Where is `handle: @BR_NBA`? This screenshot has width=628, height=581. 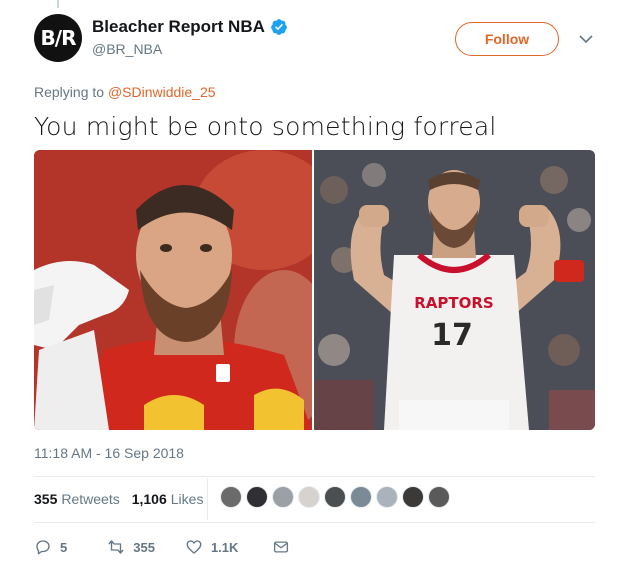
handle: @BR_NBA is located at coordinates (127, 49).